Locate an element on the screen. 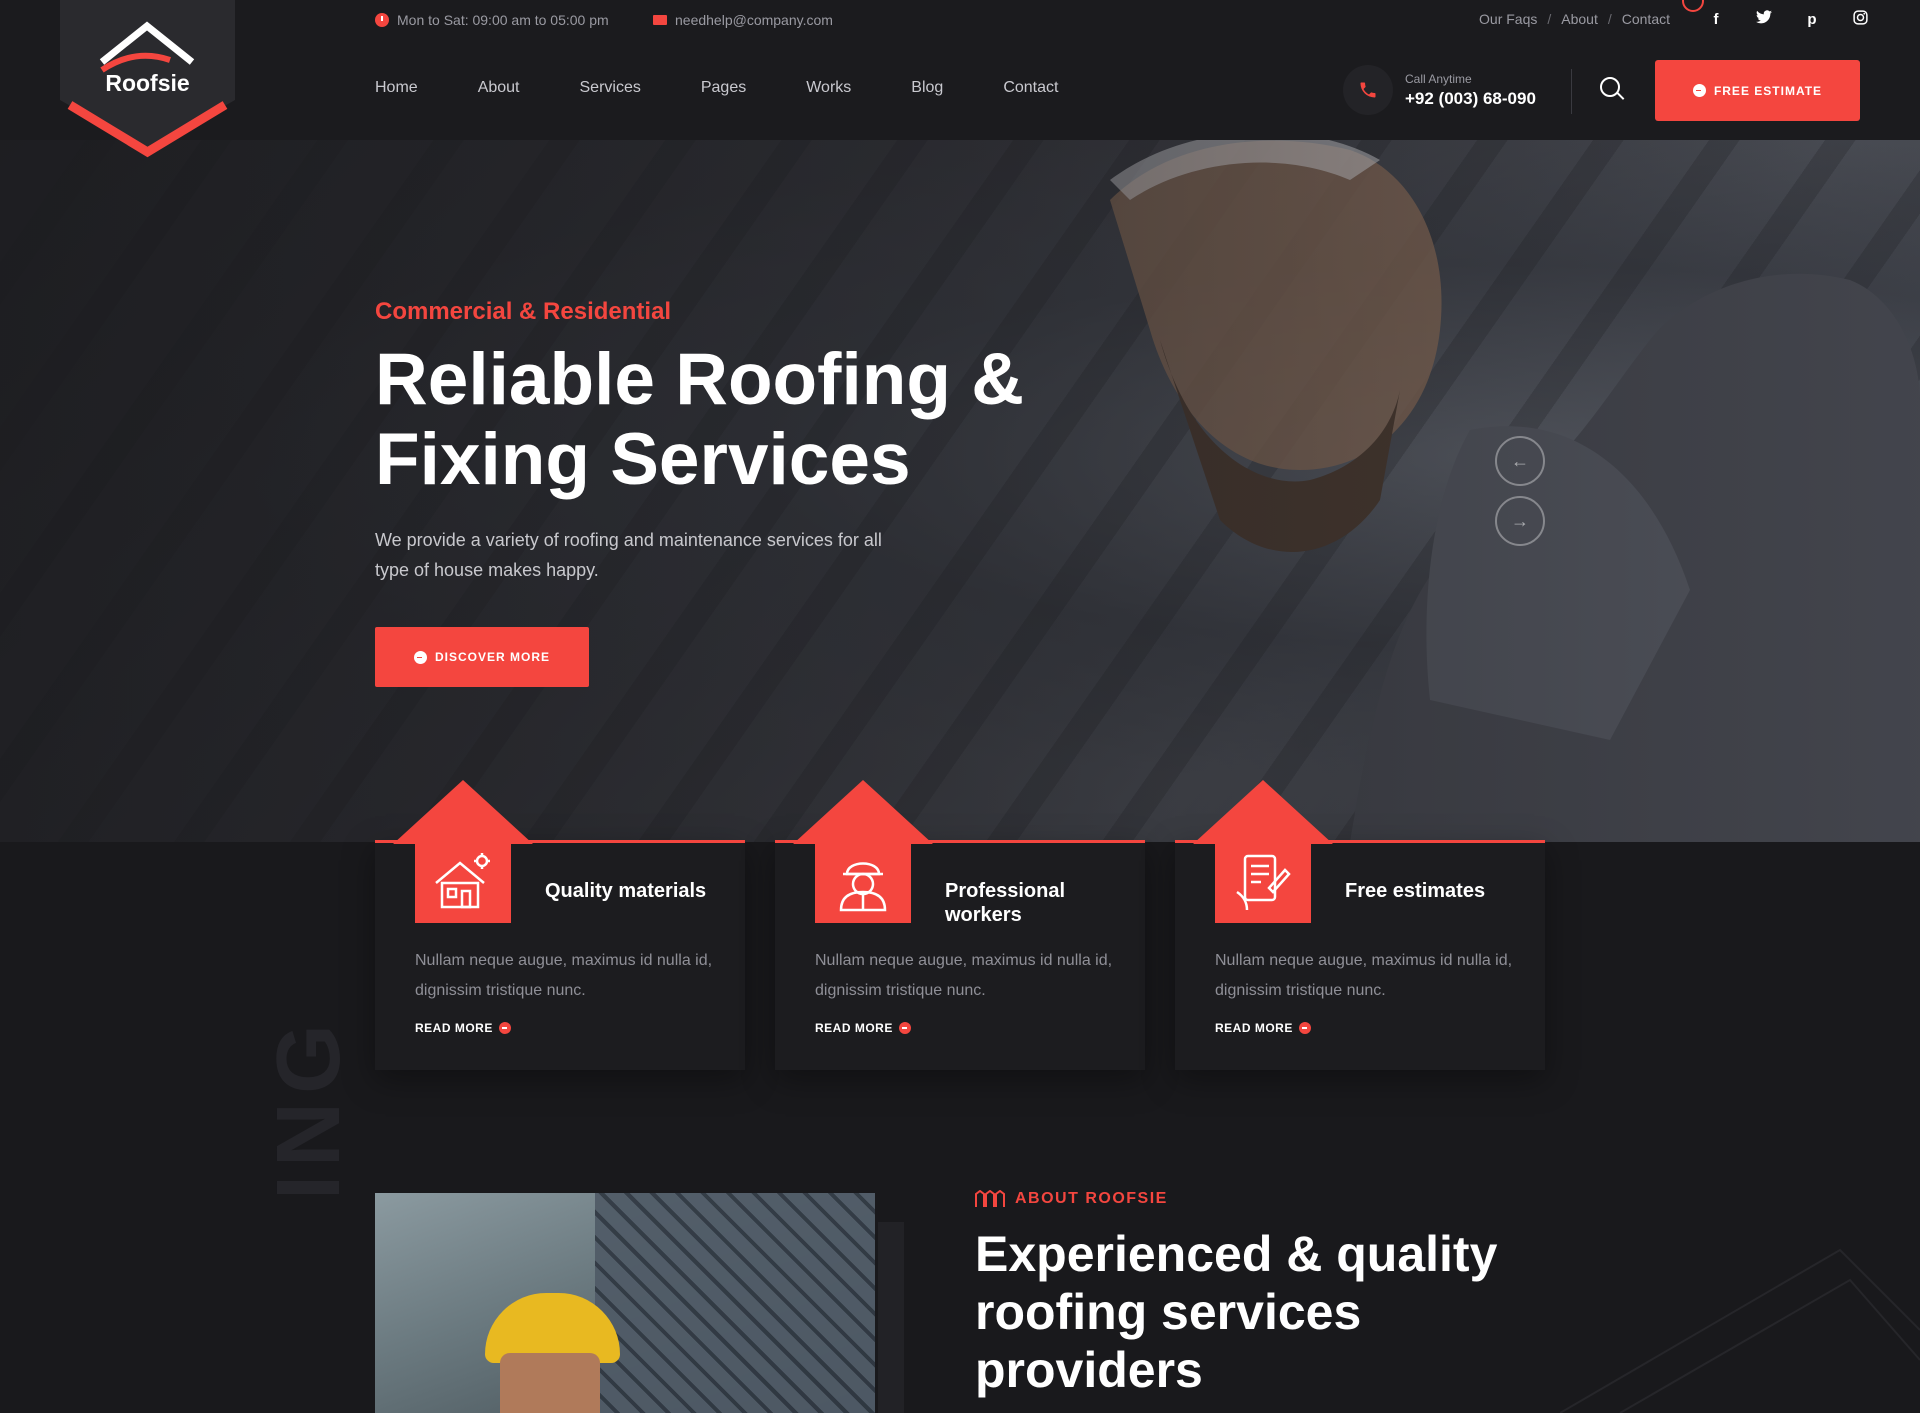 Image resolution: width=1920 pixels, height=1413 pixels. about-tagline: ABOUT ROOFSIE is located at coordinates (1071, 1199).